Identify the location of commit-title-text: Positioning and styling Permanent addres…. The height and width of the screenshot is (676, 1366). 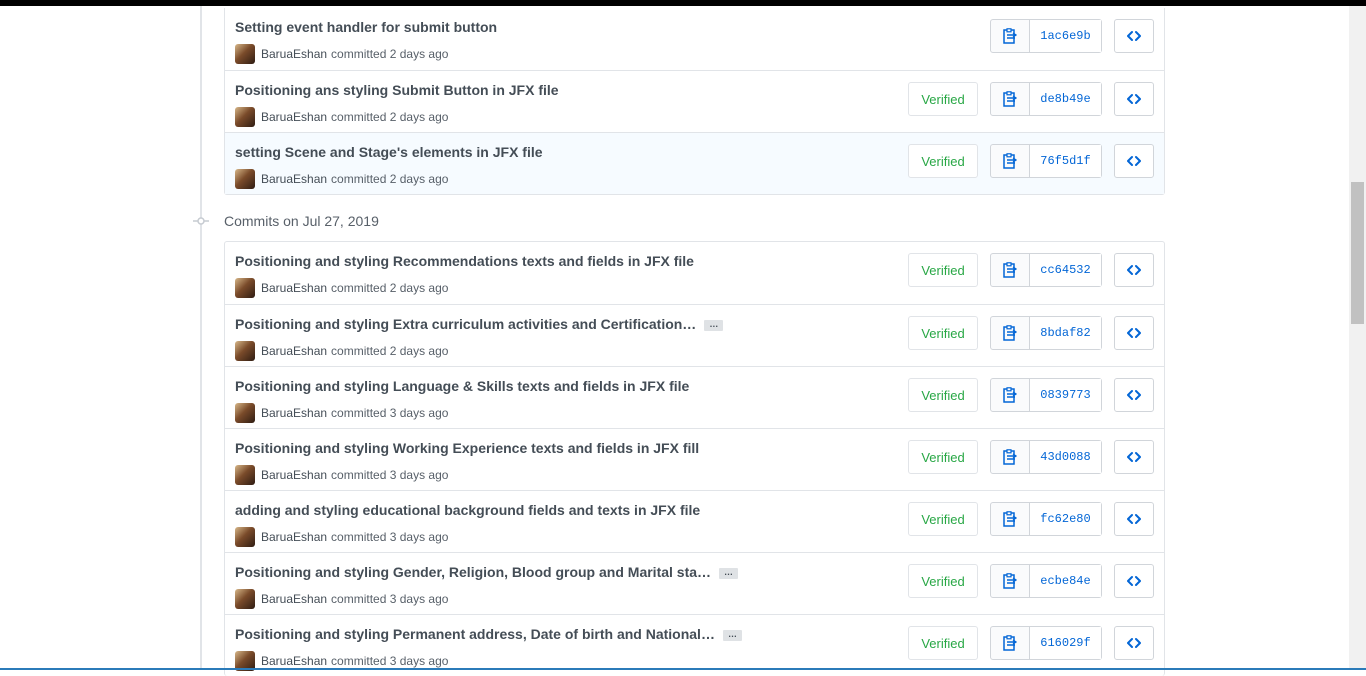
(475, 634).